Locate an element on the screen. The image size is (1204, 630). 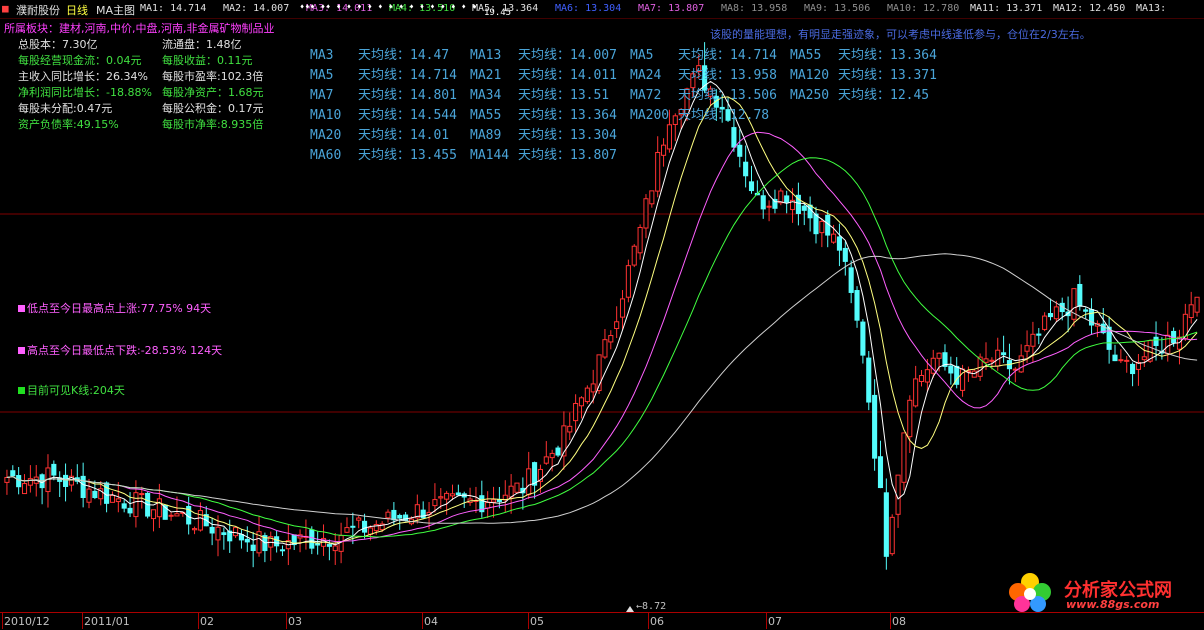
fundamental-item: 总股本：7.30亿 is located at coordinates (58, 44).